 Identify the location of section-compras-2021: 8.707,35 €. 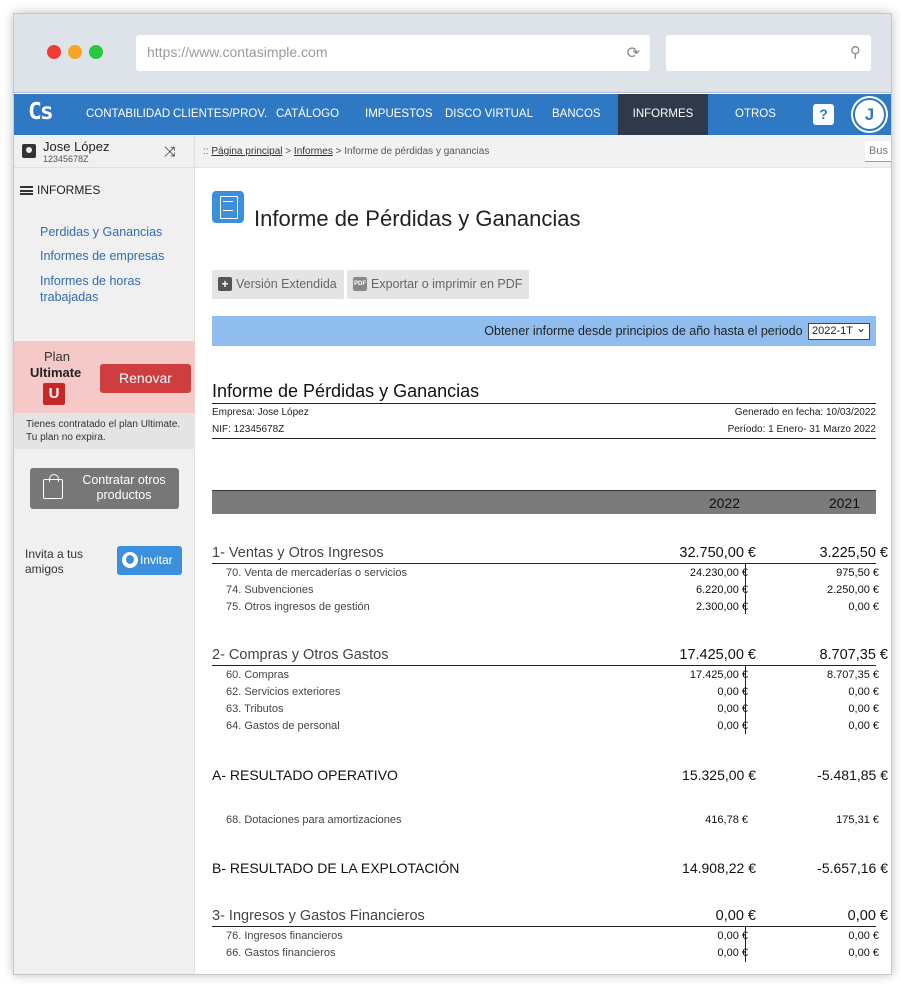
(853, 655).